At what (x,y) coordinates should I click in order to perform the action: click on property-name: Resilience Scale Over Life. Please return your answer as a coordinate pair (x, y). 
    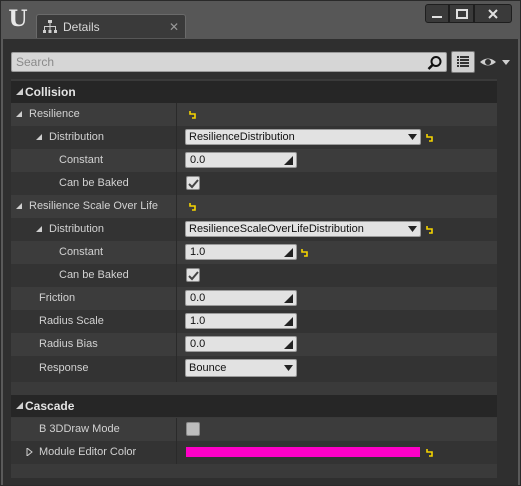
    Looking at the image, I should click on (94, 206).